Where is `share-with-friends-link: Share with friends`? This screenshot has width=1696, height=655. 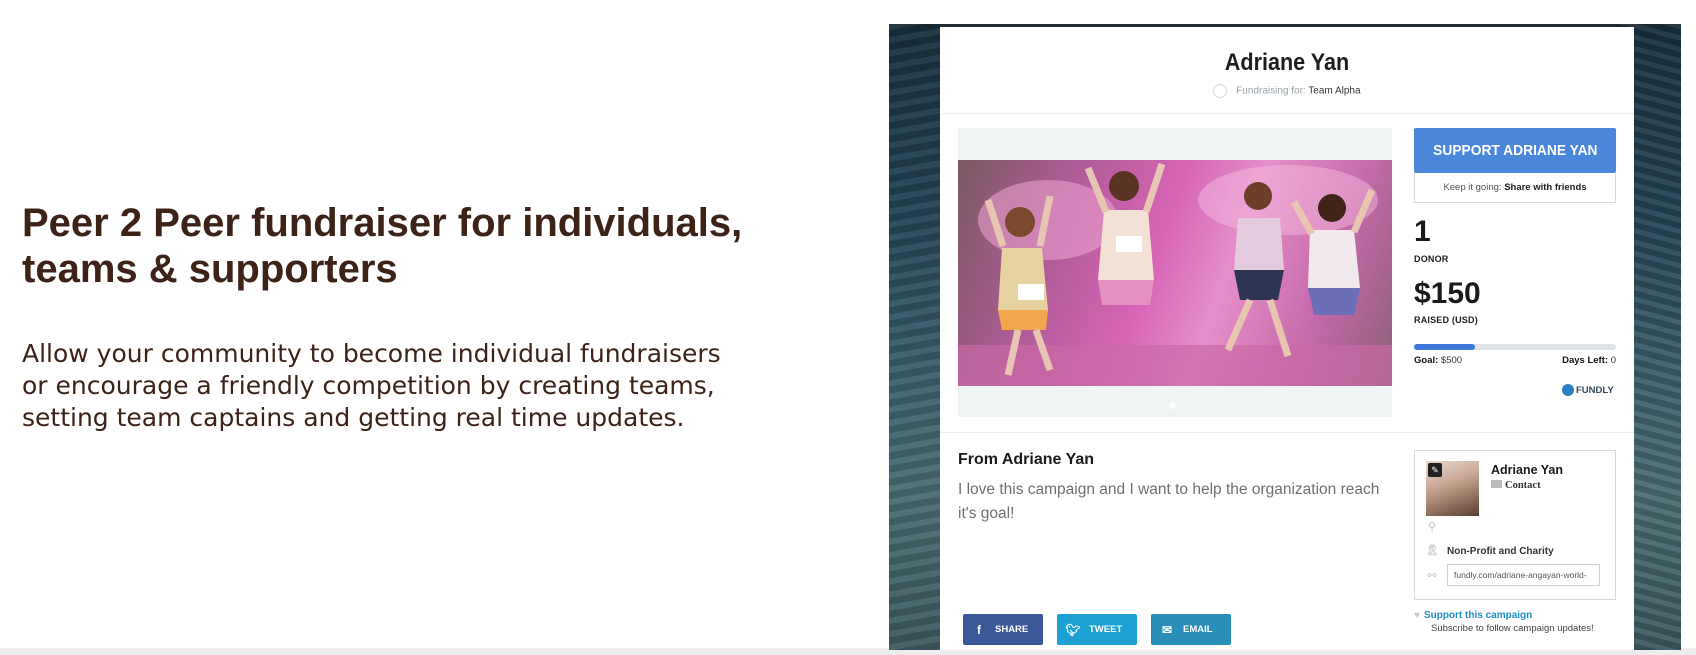 share-with-friends-link: Share with friends is located at coordinates (1545, 187).